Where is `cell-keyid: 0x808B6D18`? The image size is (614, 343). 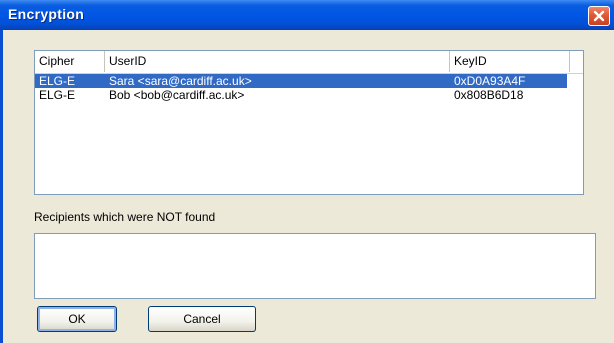 cell-keyid: 0x808B6D18 is located at coordinates (489, 95).